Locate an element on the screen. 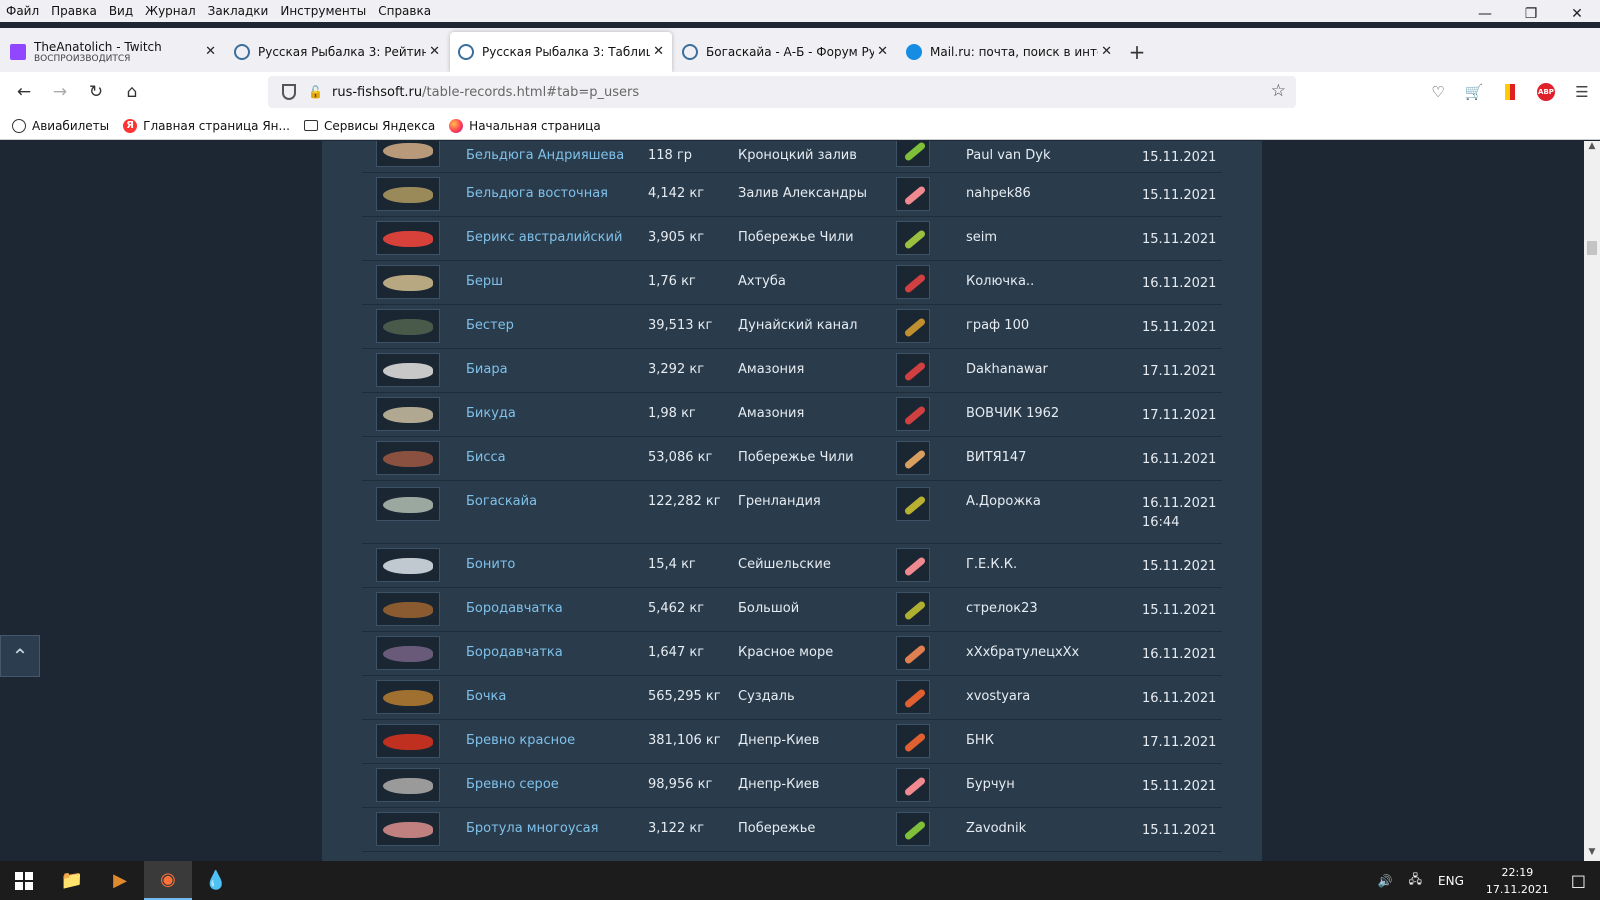 This screenshot has height=900, width=1600. bookmark-yandex-services: Сервисы Яндекса is located at coordinates (369, 126).